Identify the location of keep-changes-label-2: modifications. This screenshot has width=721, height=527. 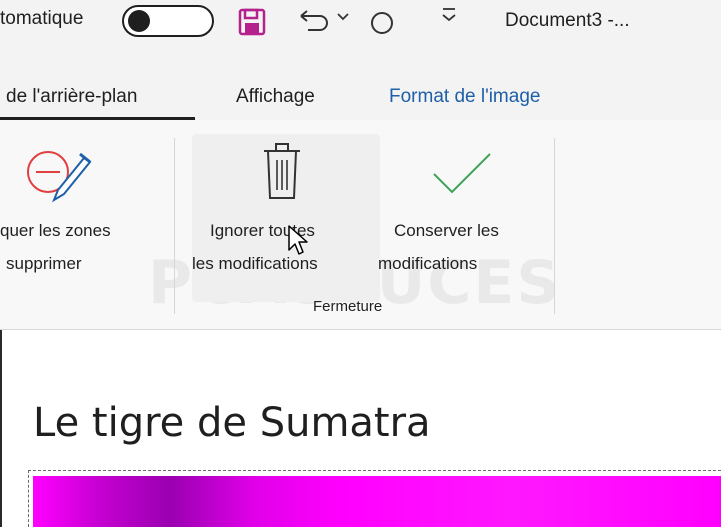
(427, 263).